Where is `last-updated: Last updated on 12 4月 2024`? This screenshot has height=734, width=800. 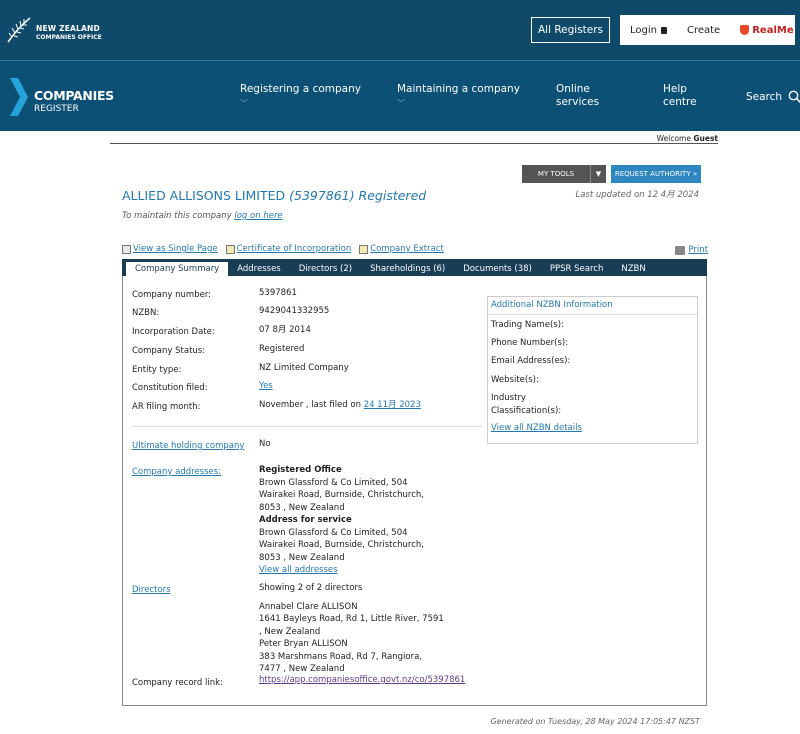
last-updated: Last updated on 12 4月 2024 is located at coordinates (637, 195).